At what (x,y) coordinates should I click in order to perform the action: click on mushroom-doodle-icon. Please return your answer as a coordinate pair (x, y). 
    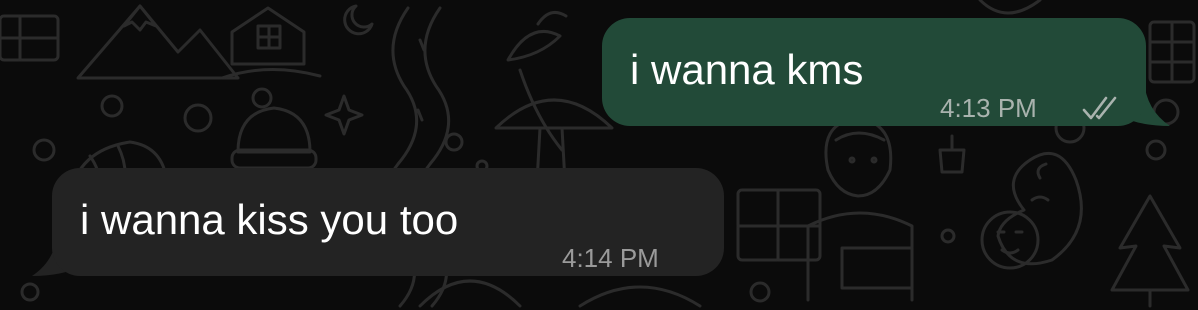
    Looking at the image, I should click on (554, 114).